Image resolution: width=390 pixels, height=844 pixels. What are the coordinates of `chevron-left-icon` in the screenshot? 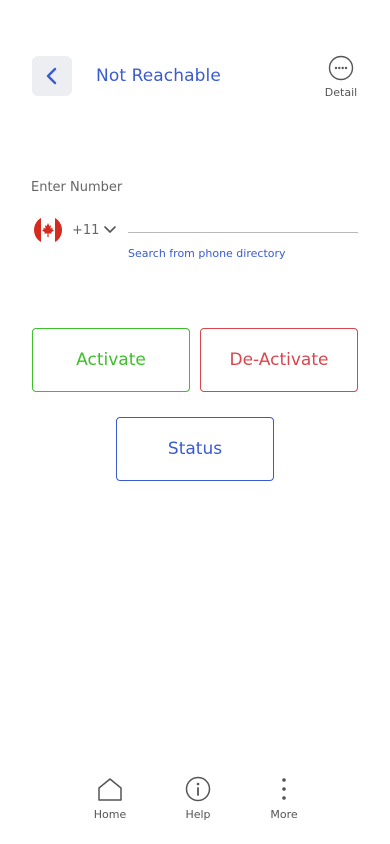 It's located at (51, 76).